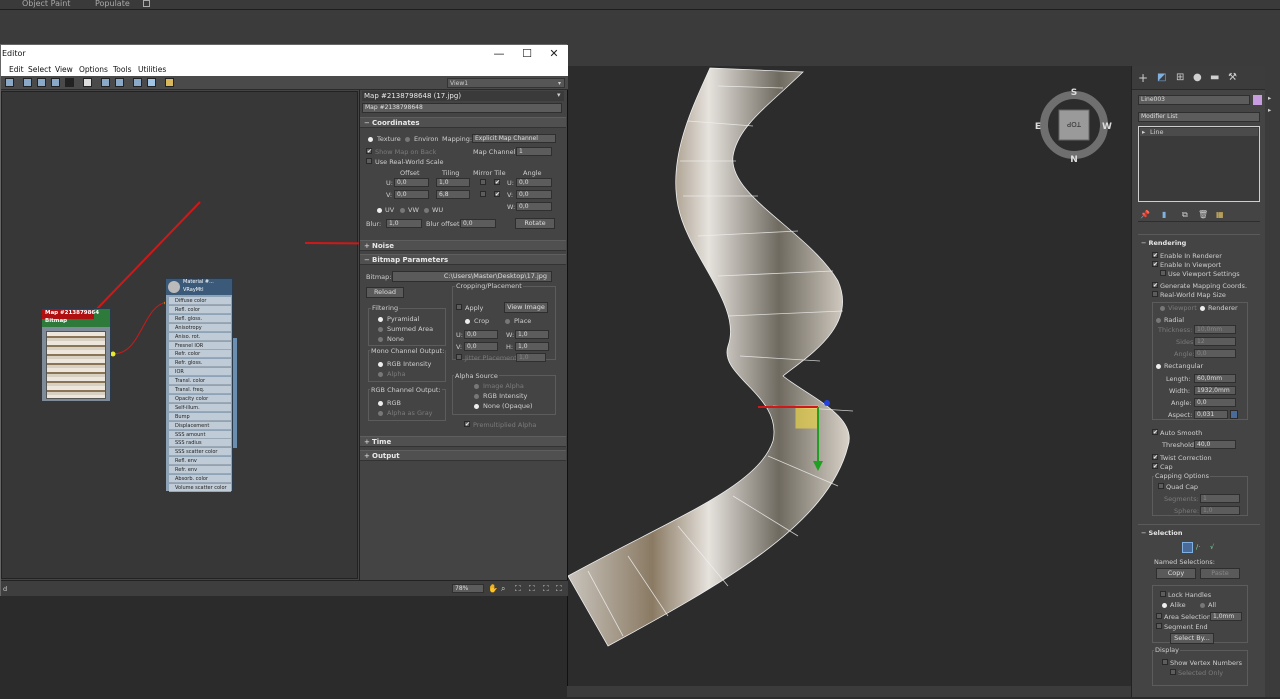 The height and width of the screenshot is (699, 1280). What do you see at coordinates (1155, 255) in the screenshot?
I see `enable-renderer-checkbox: ✔` at bounding box center [1155, 255].